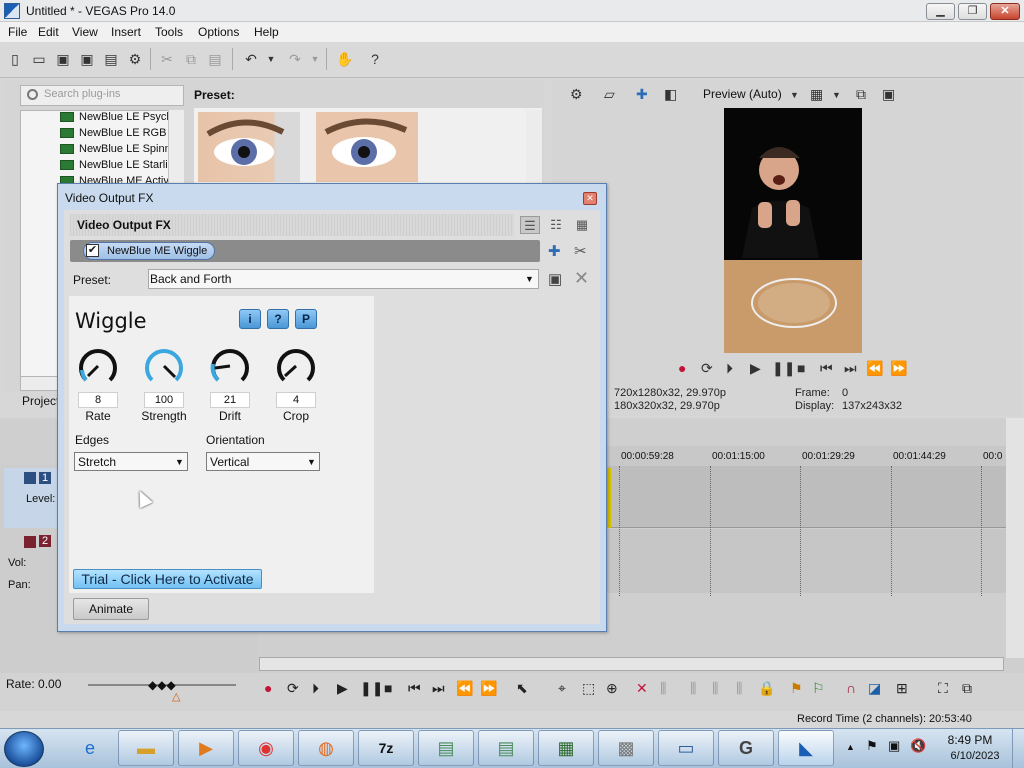 This screenshot has width=1024, height=768. I want to click on chrome-icon: ◉, so click(266, 748).